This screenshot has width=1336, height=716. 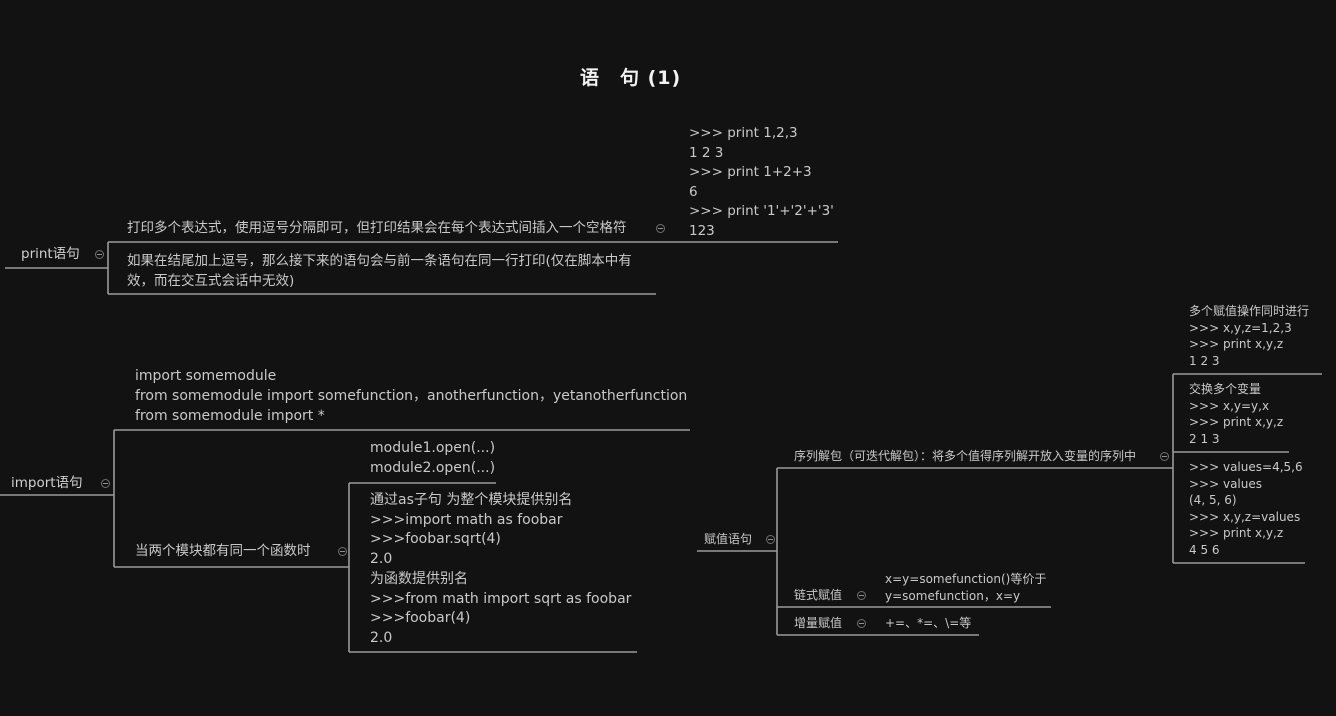 I want to click on chain-assign-desc: x=y=somefunction()等价于 y=somefunction，x=y, so click(x=965, y=587).